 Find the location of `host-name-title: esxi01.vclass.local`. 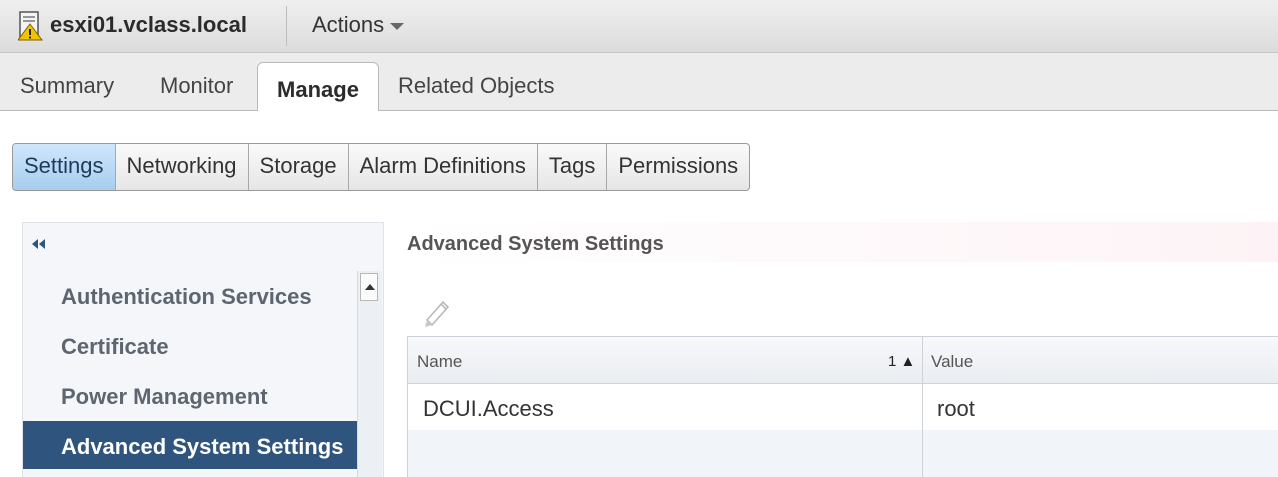

host-name-title: esxi01.vclass.local is located at coordinates (148, 24).